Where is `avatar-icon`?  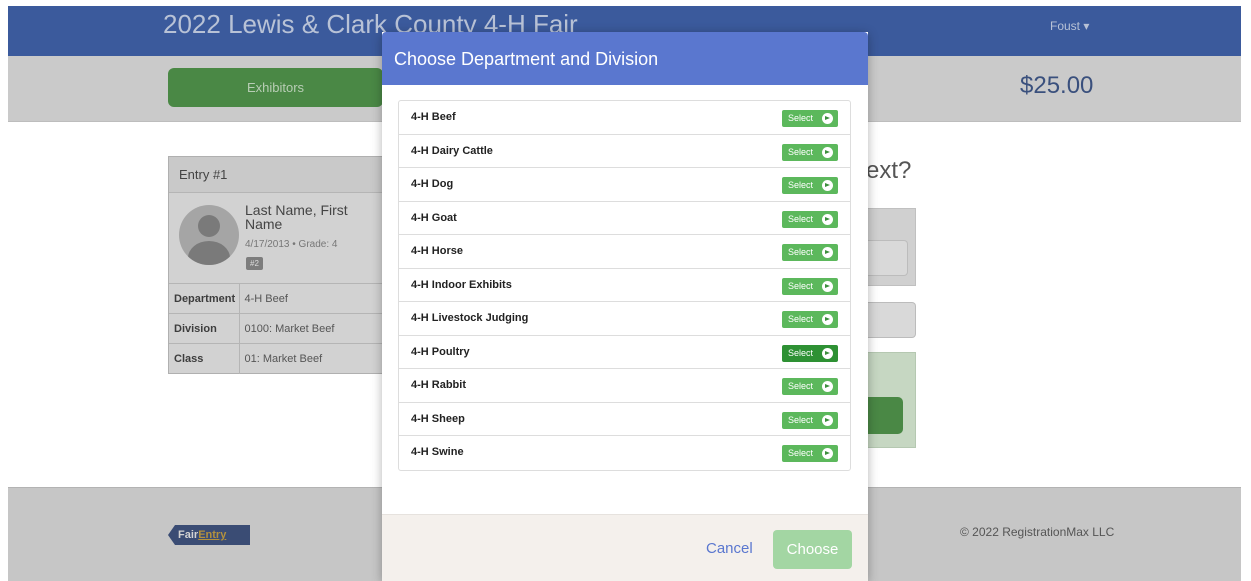 avatar-icon is located at coordinates (209, 235).